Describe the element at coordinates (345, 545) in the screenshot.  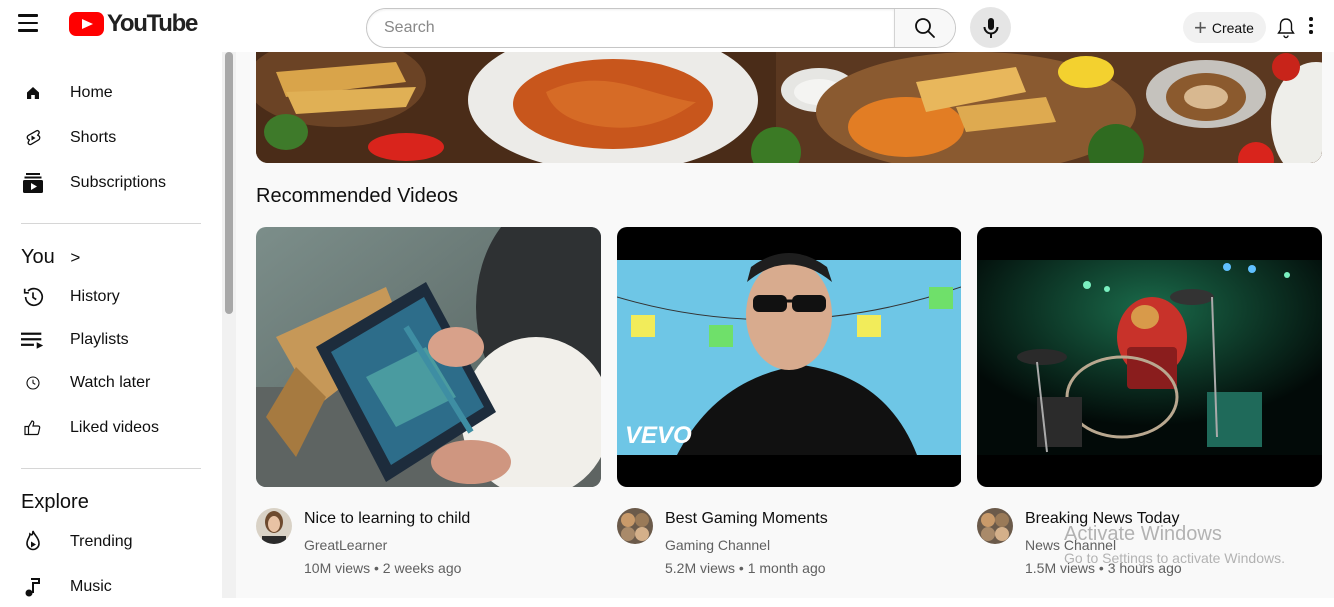
I see `channel-name: GreatLearner` at that location.